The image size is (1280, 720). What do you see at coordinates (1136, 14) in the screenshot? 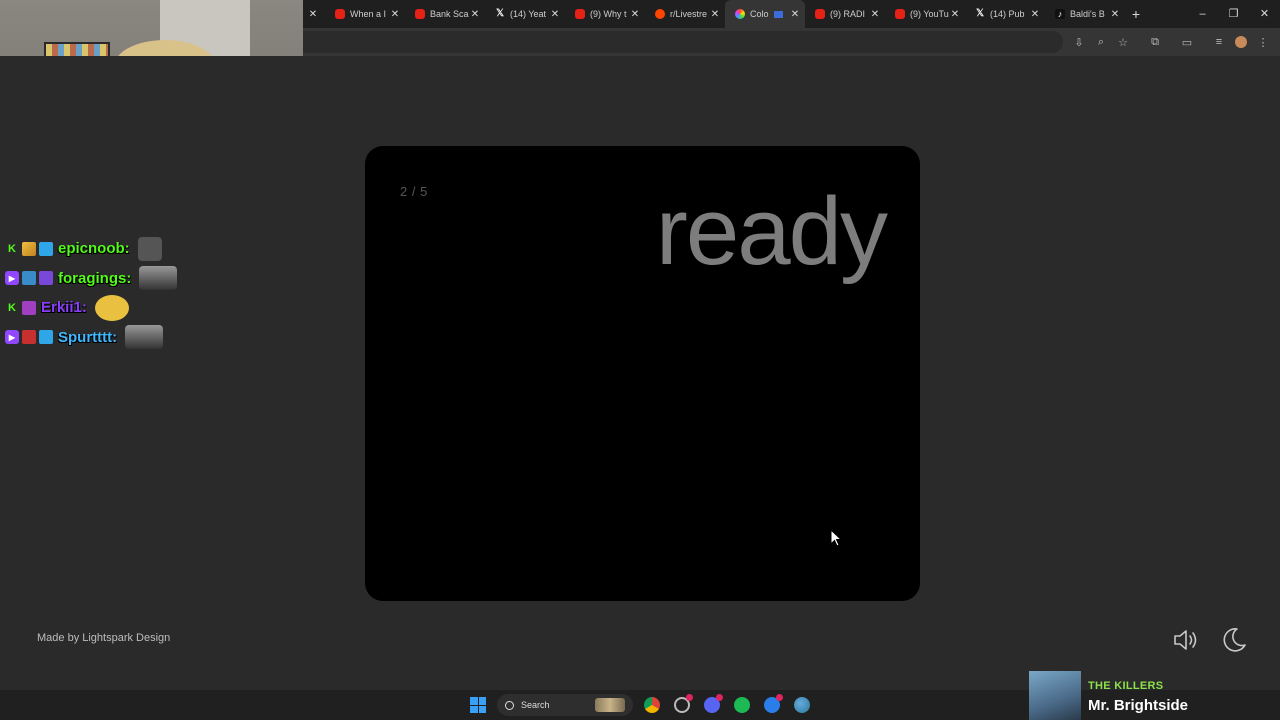
I see `new-tab-button: +` at bounding box center [1136, 14].